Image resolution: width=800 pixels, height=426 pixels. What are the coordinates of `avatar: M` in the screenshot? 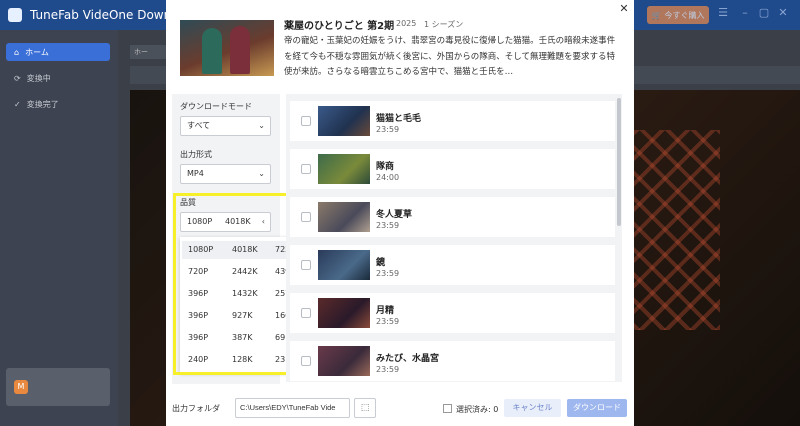 It's located at (21, 387).